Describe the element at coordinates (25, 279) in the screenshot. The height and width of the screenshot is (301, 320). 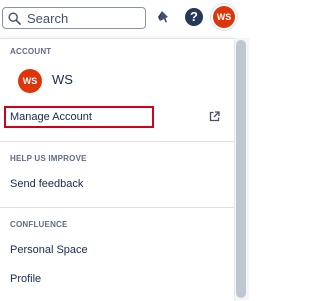
I see `profile-link: Profile` at that location.